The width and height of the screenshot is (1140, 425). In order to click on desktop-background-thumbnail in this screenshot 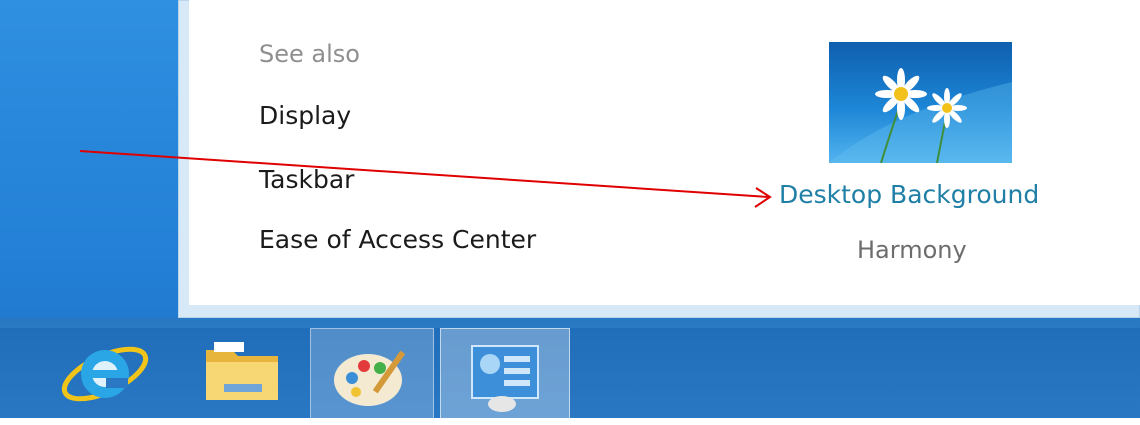, I will do `click(920, 102)`.